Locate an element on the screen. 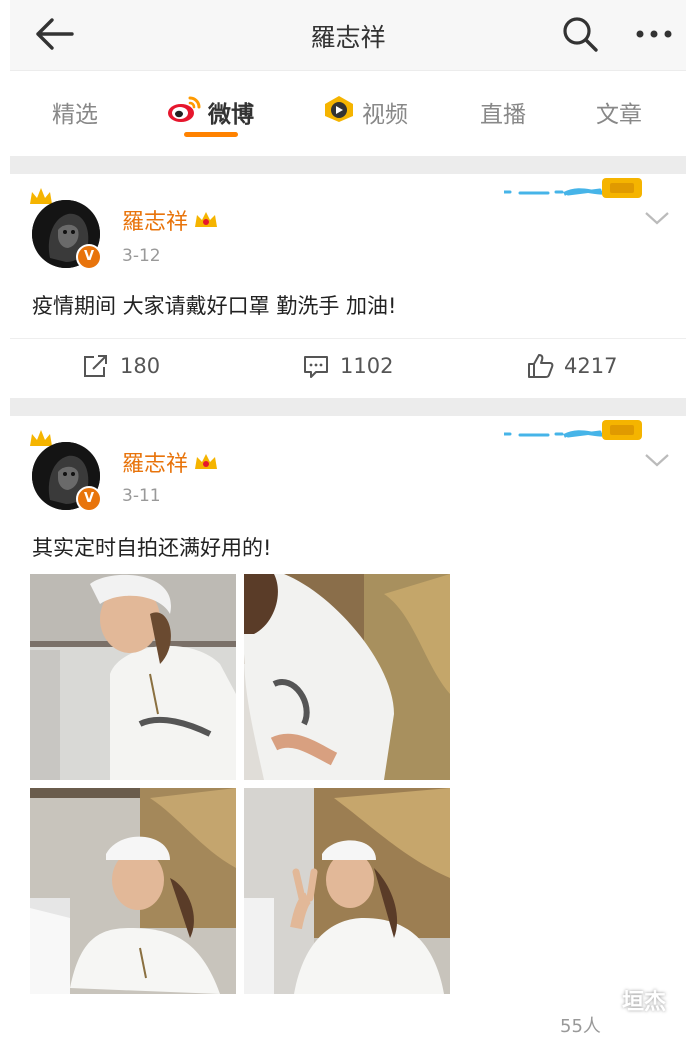 Image resolution: width=696 pixels, height=1038 pixels. like-button: 4217 is located at coordinates (571, 366).